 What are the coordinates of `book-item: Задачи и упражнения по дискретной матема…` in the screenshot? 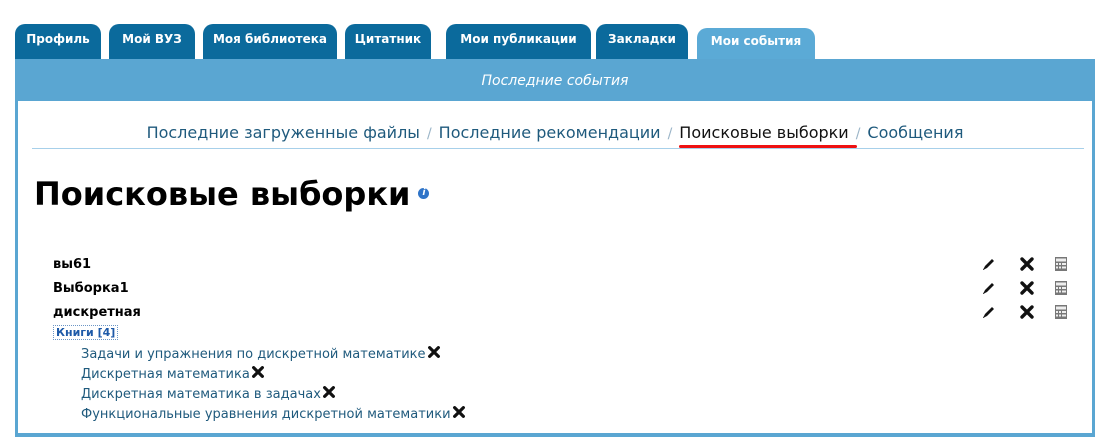 It's located at (261, 353).